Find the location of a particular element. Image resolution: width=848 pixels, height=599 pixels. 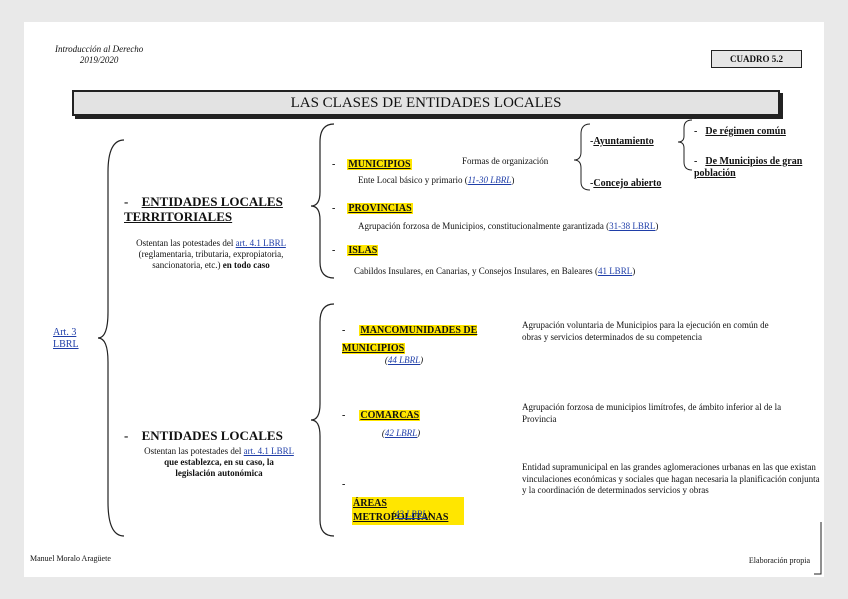

islas-desc-close: ) is located at coordinates (634, 271).